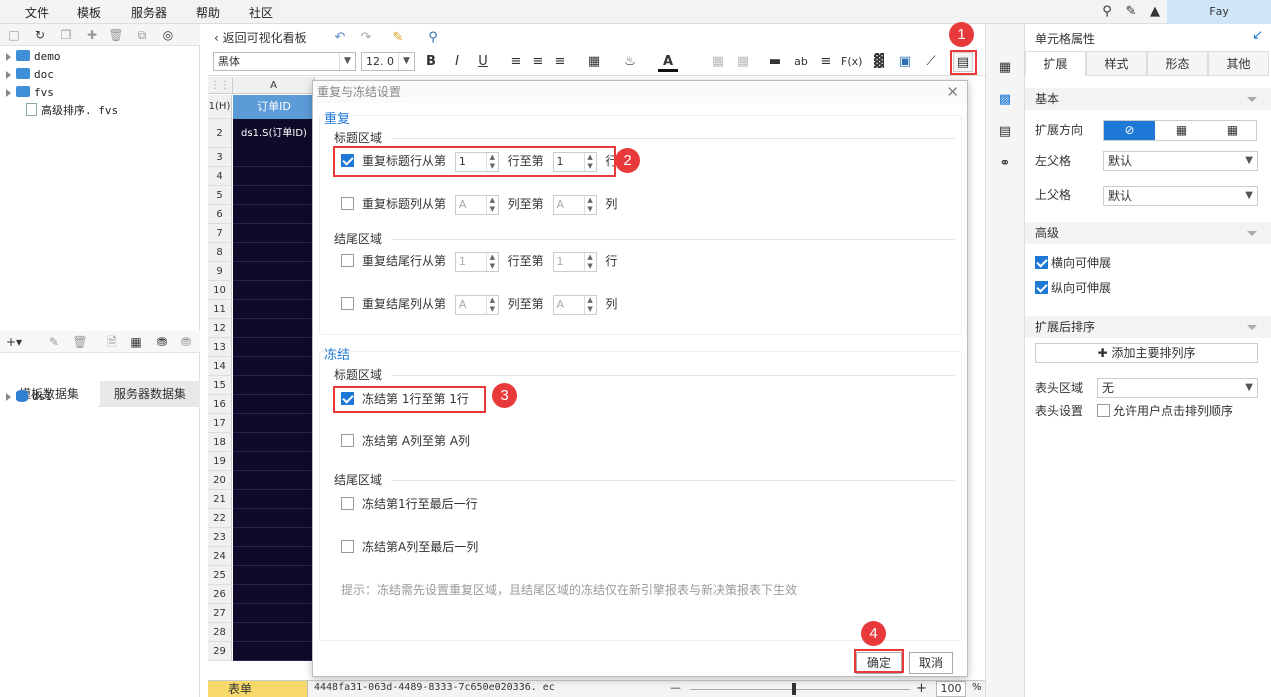 This screenshot has height=697, width=1271. Describe the element at coordinates (220, 252) in the screenshot. I see `row-header: 8` at that location.